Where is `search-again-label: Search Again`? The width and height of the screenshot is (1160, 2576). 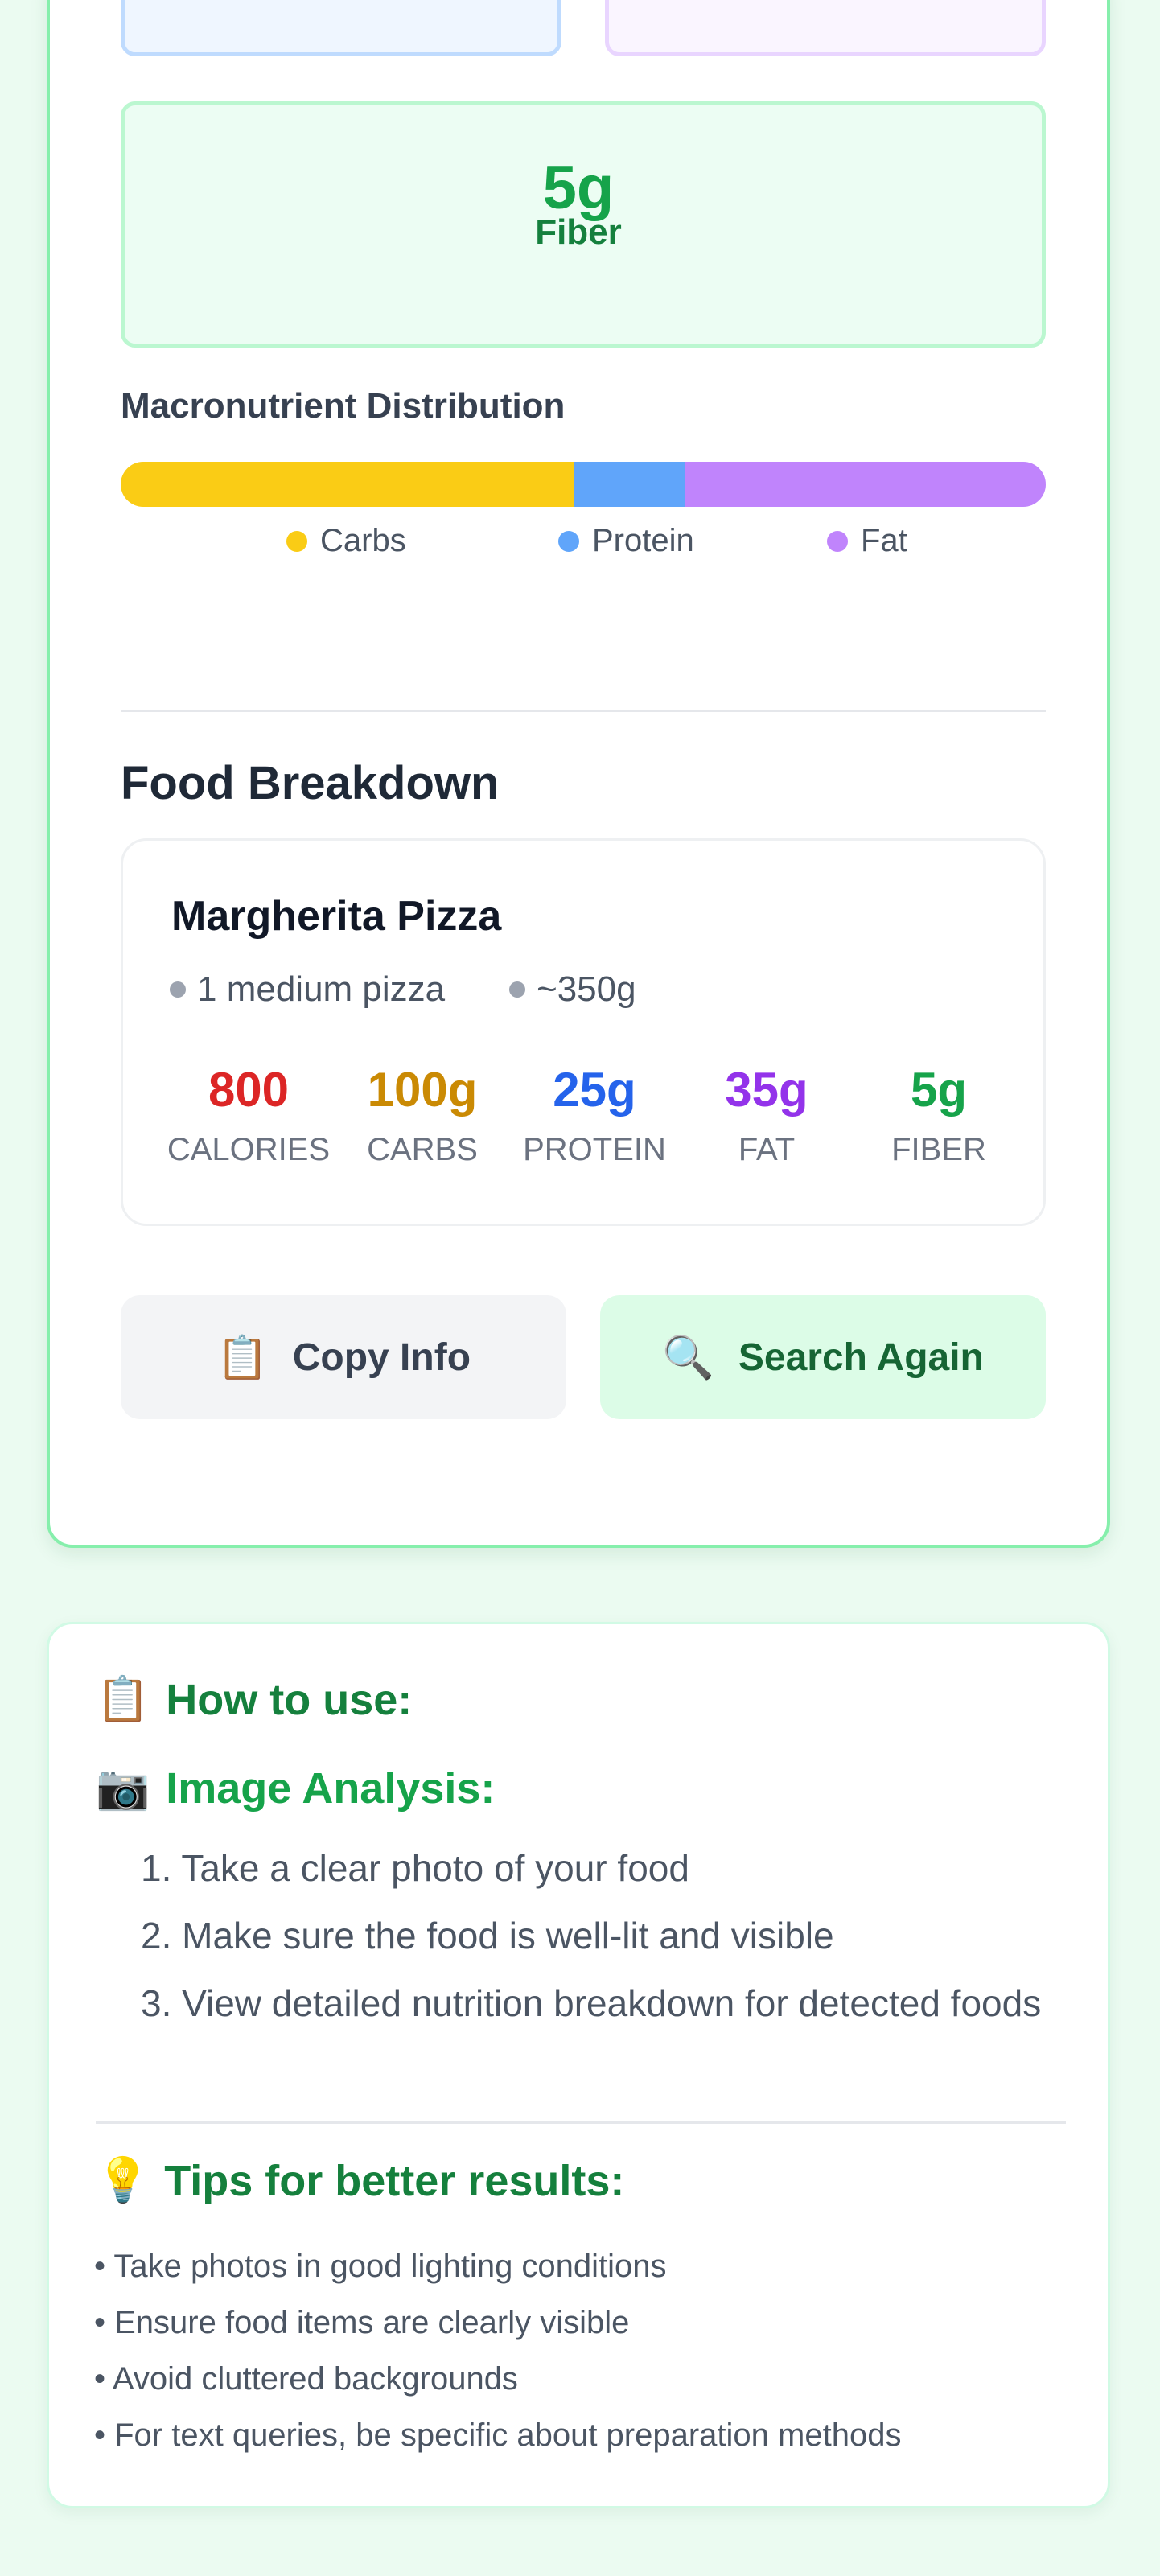 search-again-label: Search Again is located at coordinates (861, 1357).